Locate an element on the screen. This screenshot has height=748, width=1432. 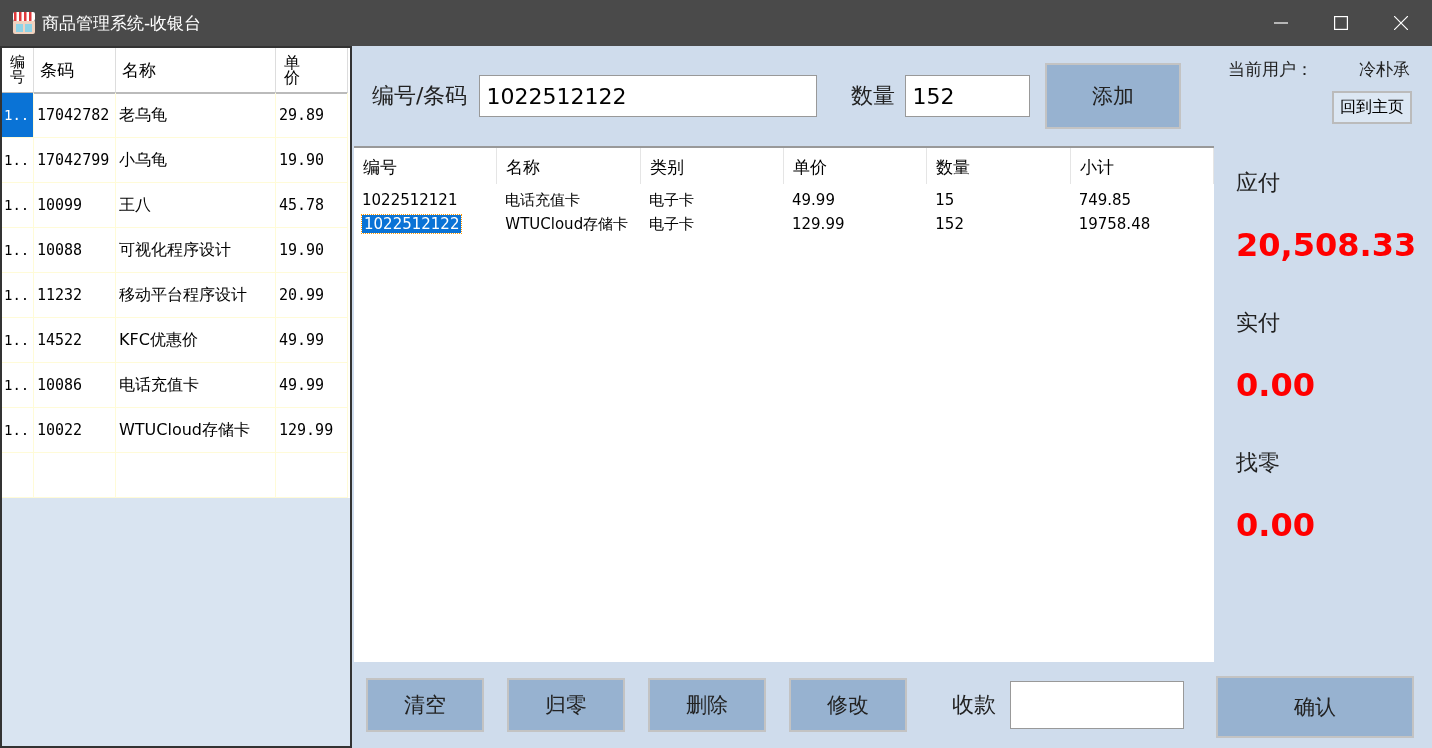
table-cell: 10086 is located at coordinates (75, 385).